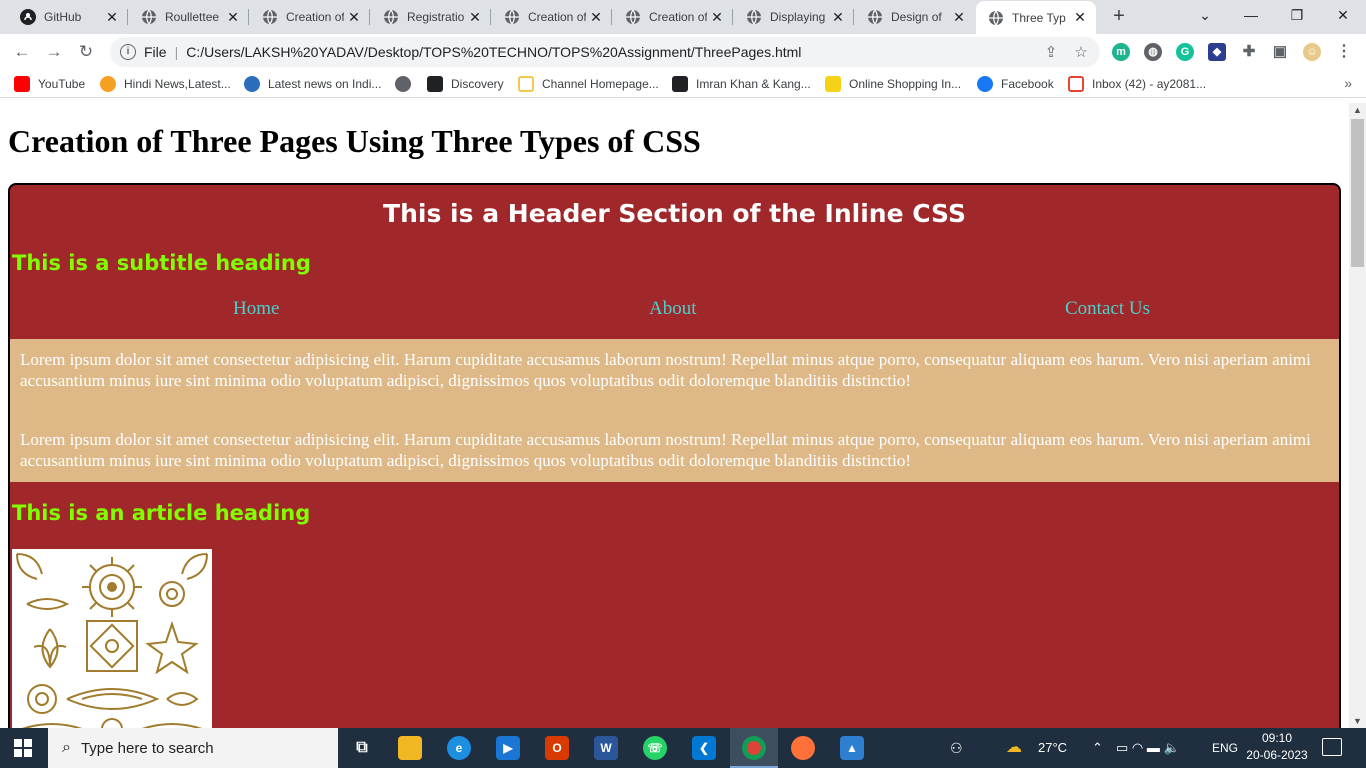 The image size is (1366, 768). I want to click on tab-roullettee: Roullettee ✕, so click(189, 17).